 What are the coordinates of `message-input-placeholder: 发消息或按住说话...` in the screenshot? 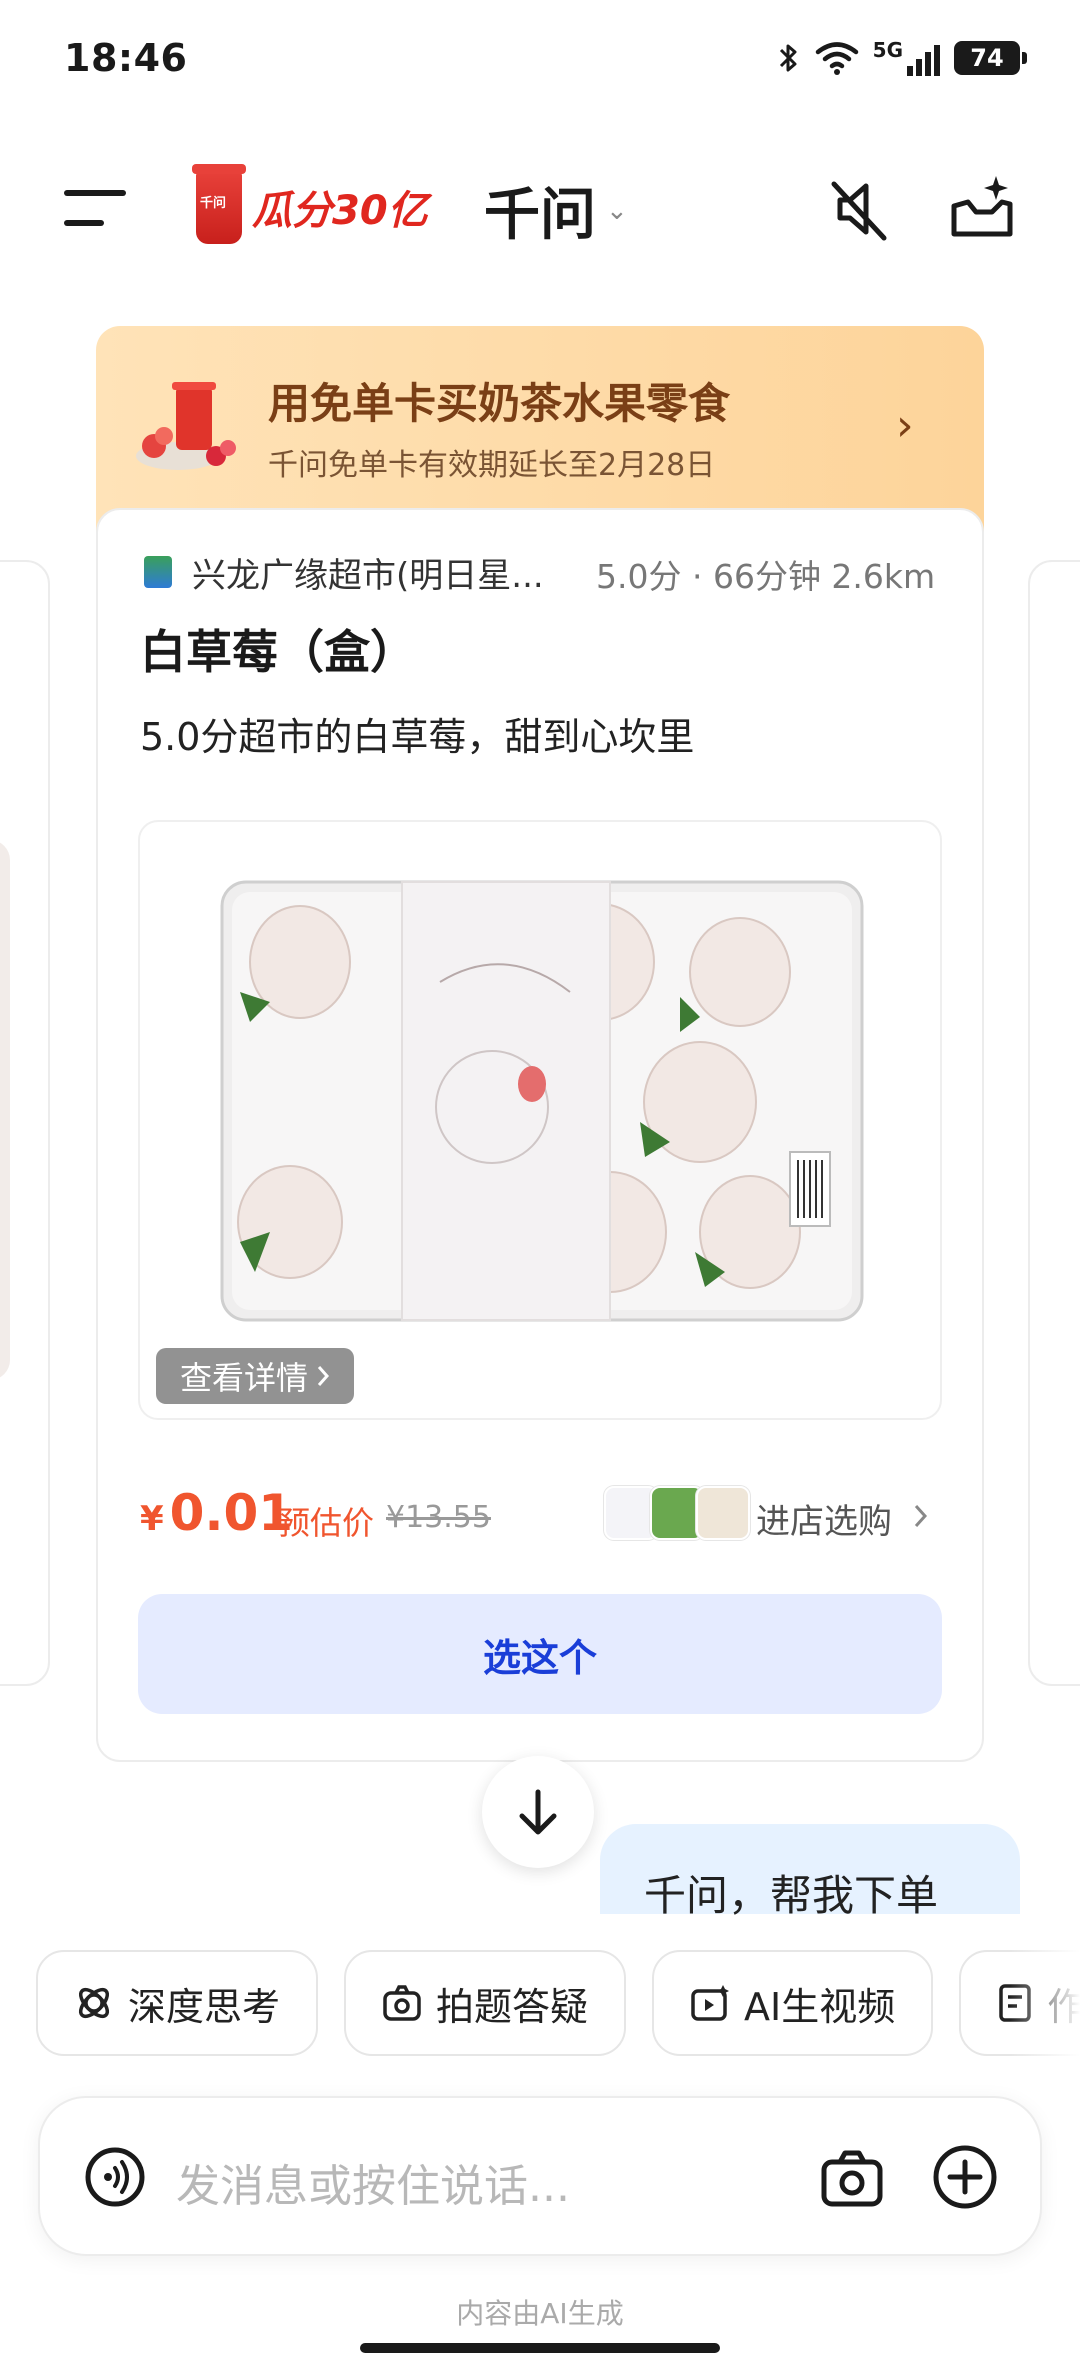 It's located at (373, 2182).